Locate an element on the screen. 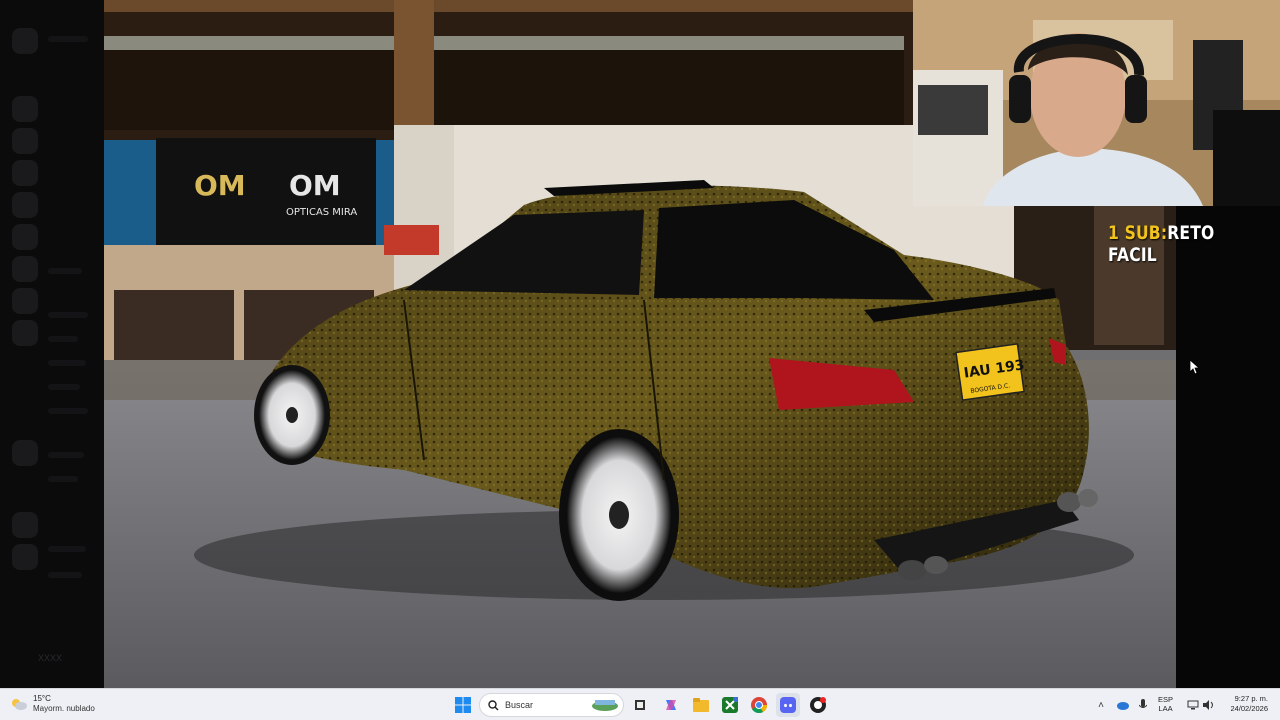 The height and width of the screenshot is (720, 1280). chevron-up-icon: ˄ is located at coordinates (1101, 705).